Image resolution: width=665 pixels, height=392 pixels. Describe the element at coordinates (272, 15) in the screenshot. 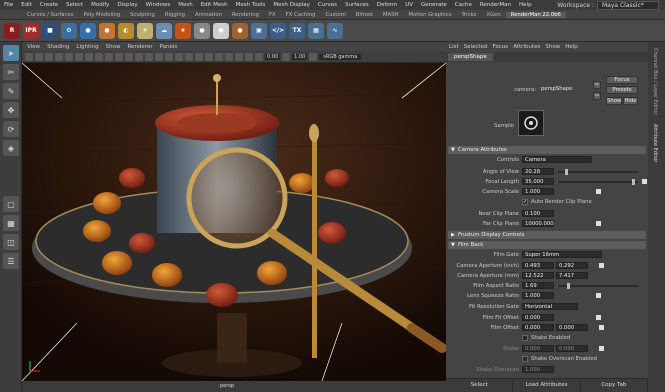

I see `shelf-tab: FX` at that location.